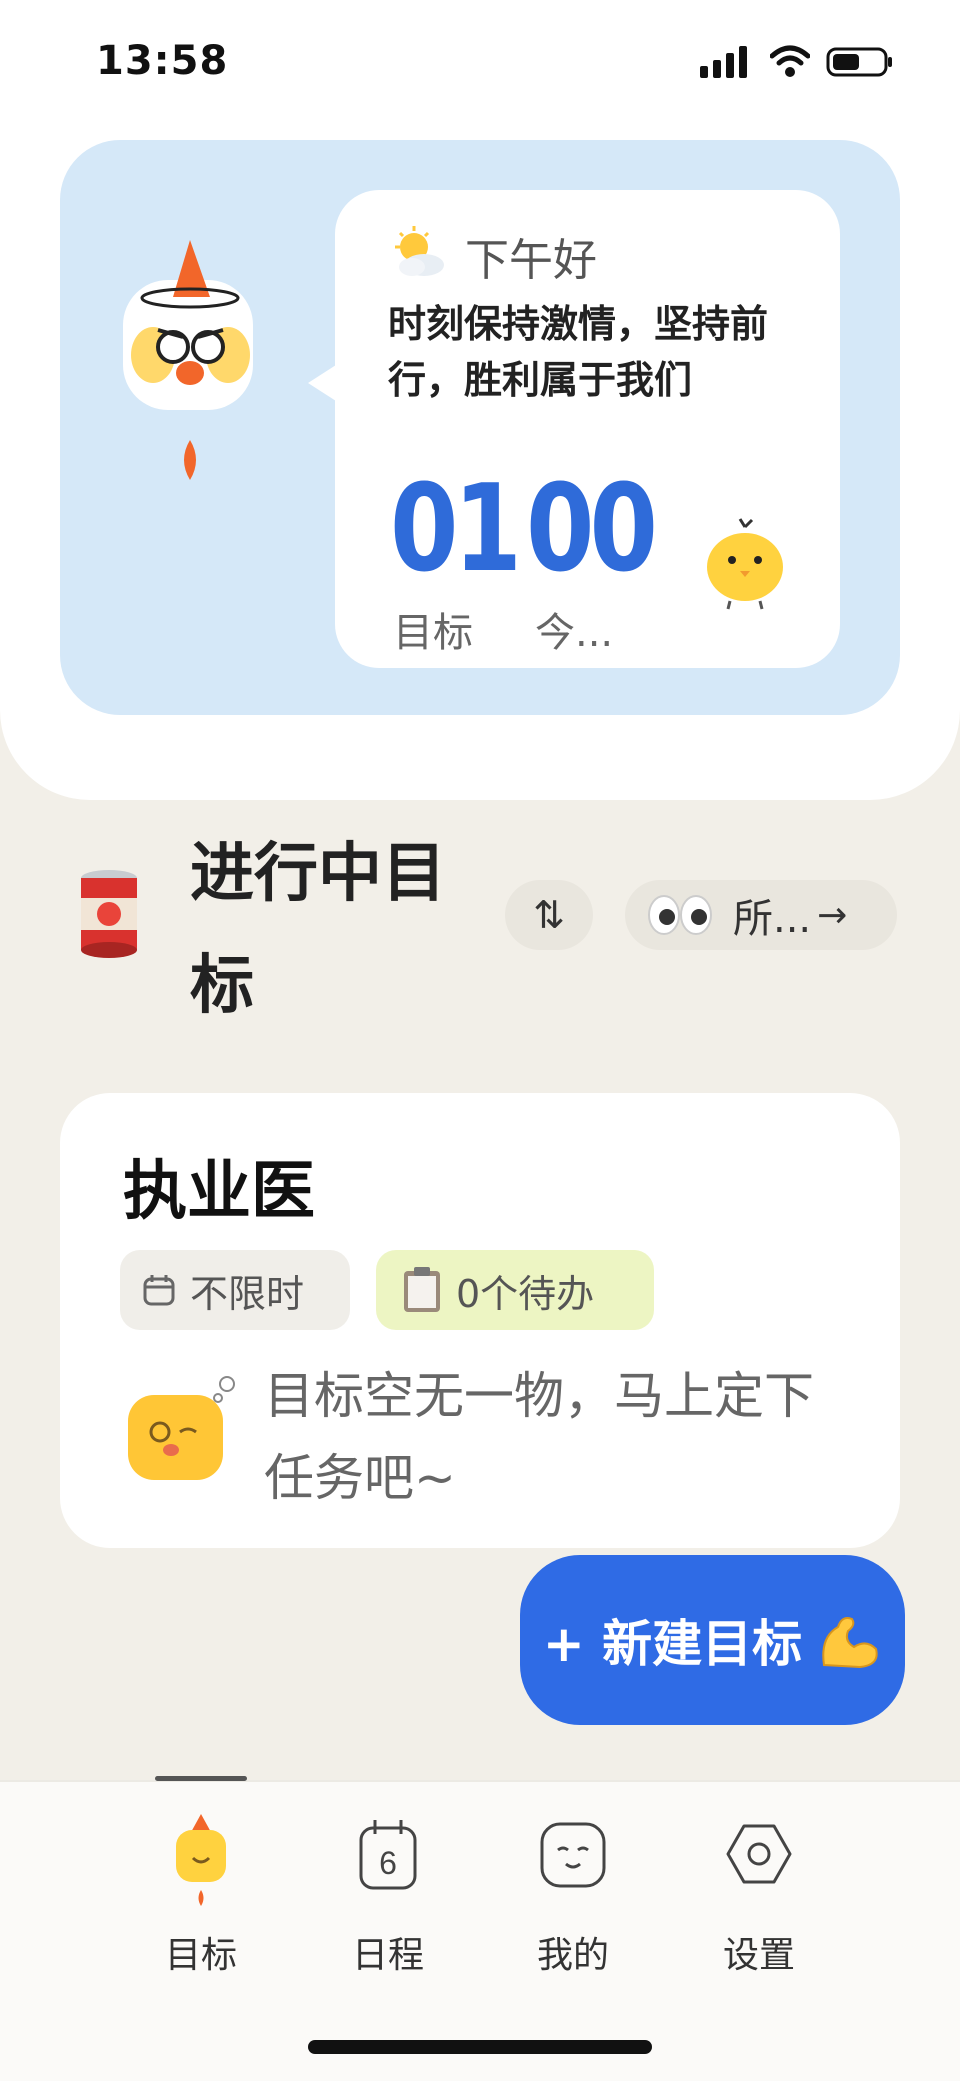  Describe the element at coordinates (219, 1192) in the screenshot. I see `goal-title: 执业医` at that location.